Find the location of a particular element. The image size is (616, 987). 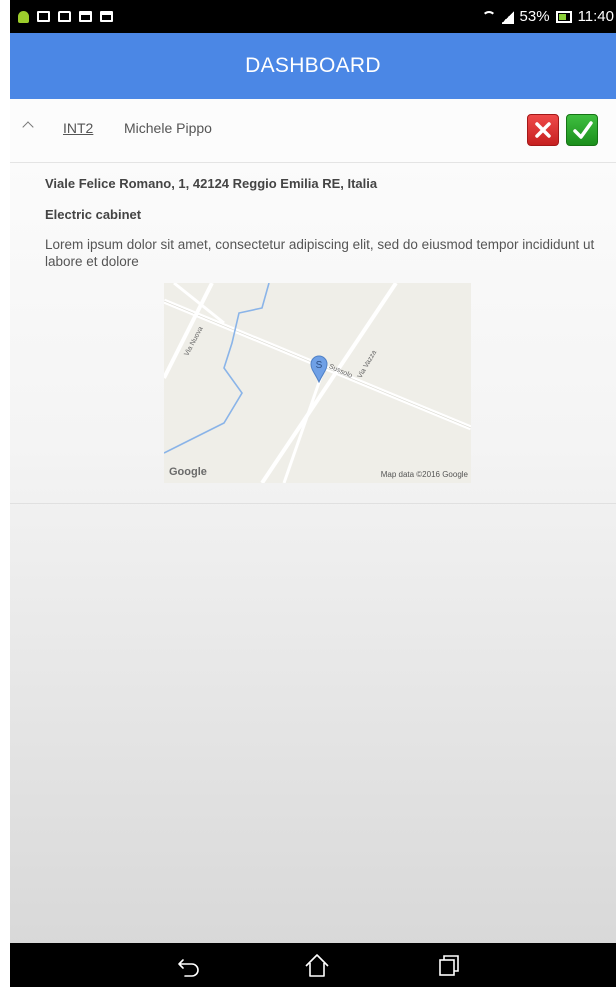

folder-icon is located at coordinates (64, 16).